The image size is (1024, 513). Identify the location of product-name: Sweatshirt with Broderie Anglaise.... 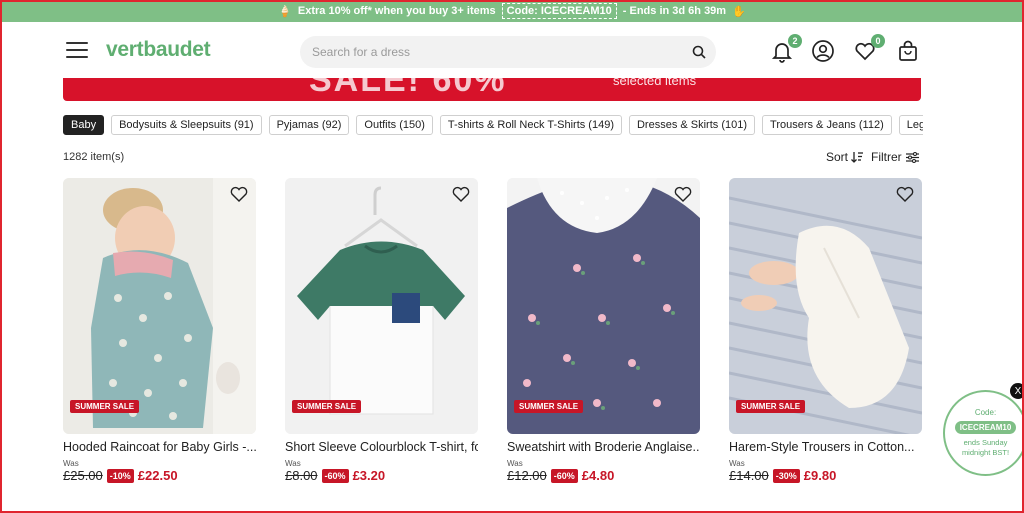
(603, 447).